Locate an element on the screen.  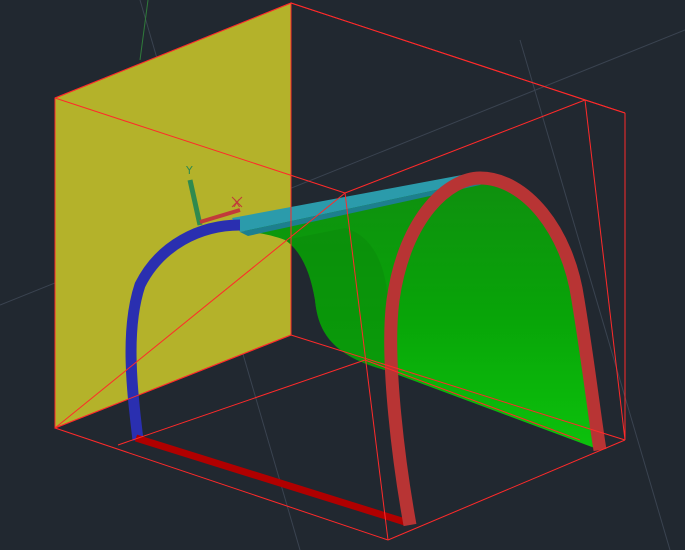
green-axis-line is located at coordinates (144, 30).